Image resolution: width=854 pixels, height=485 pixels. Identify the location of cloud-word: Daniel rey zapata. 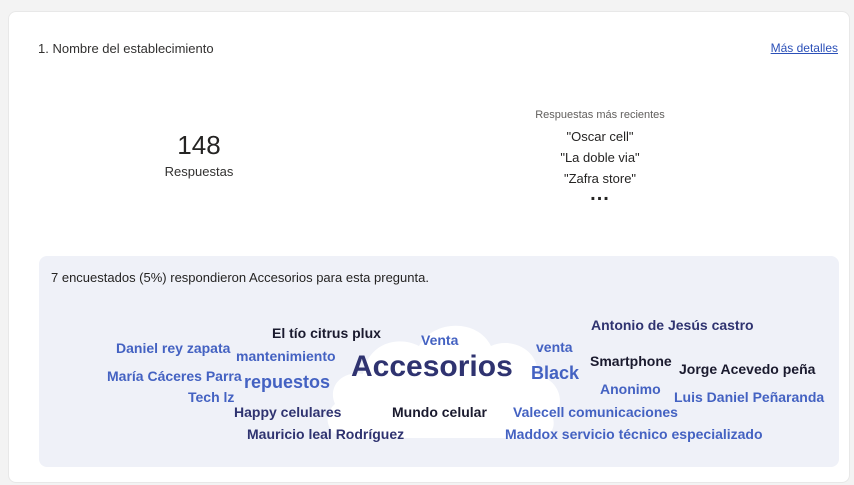
(173, 348).